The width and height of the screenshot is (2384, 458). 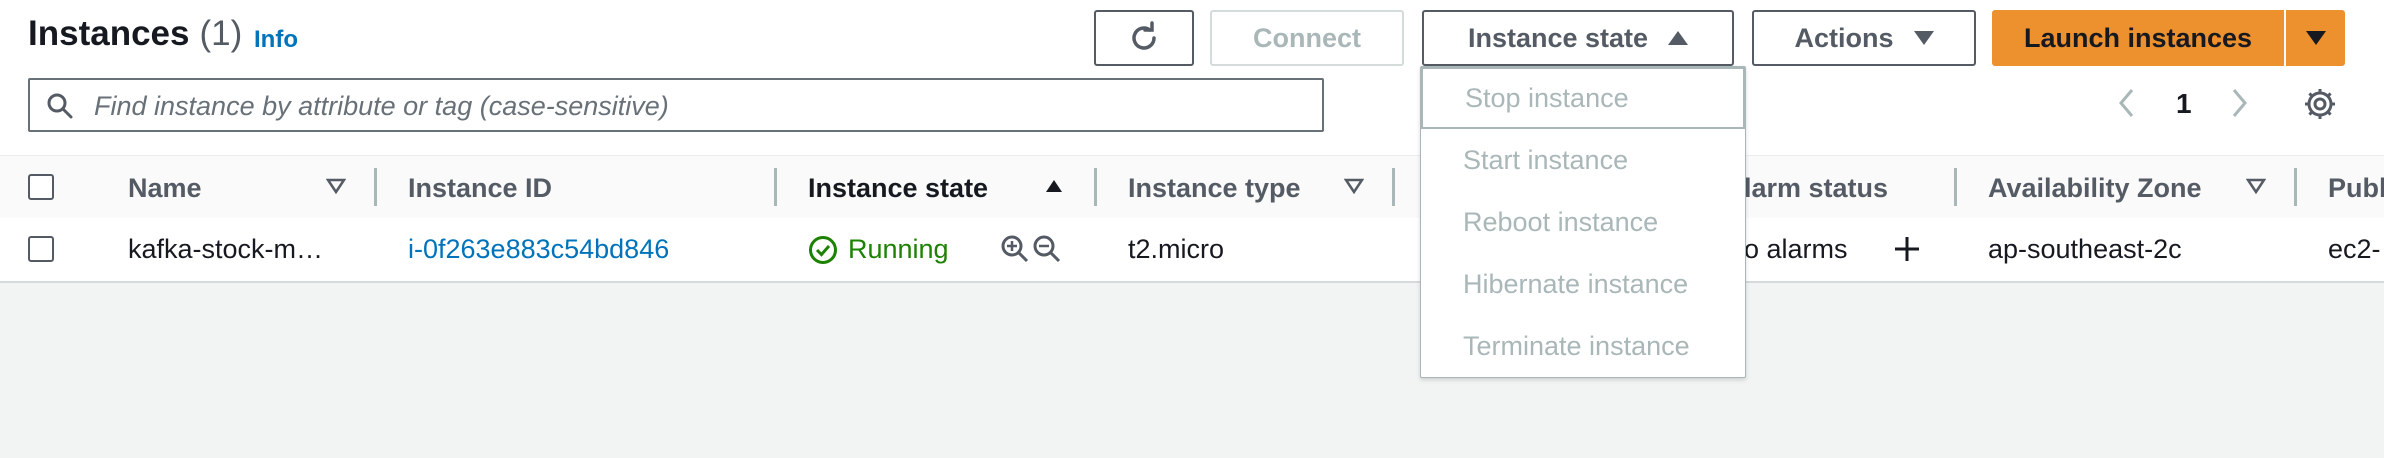 I want to click on info-link: Info, so click(x=276, y=40).